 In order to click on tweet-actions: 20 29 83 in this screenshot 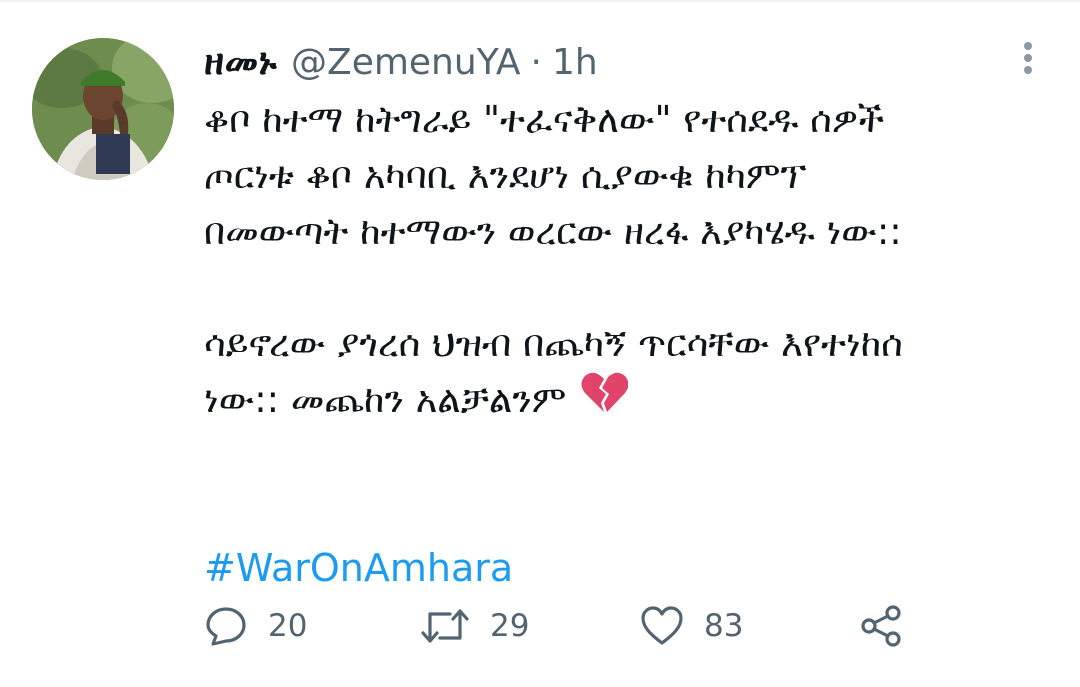, I will do `click(614, 626)`.